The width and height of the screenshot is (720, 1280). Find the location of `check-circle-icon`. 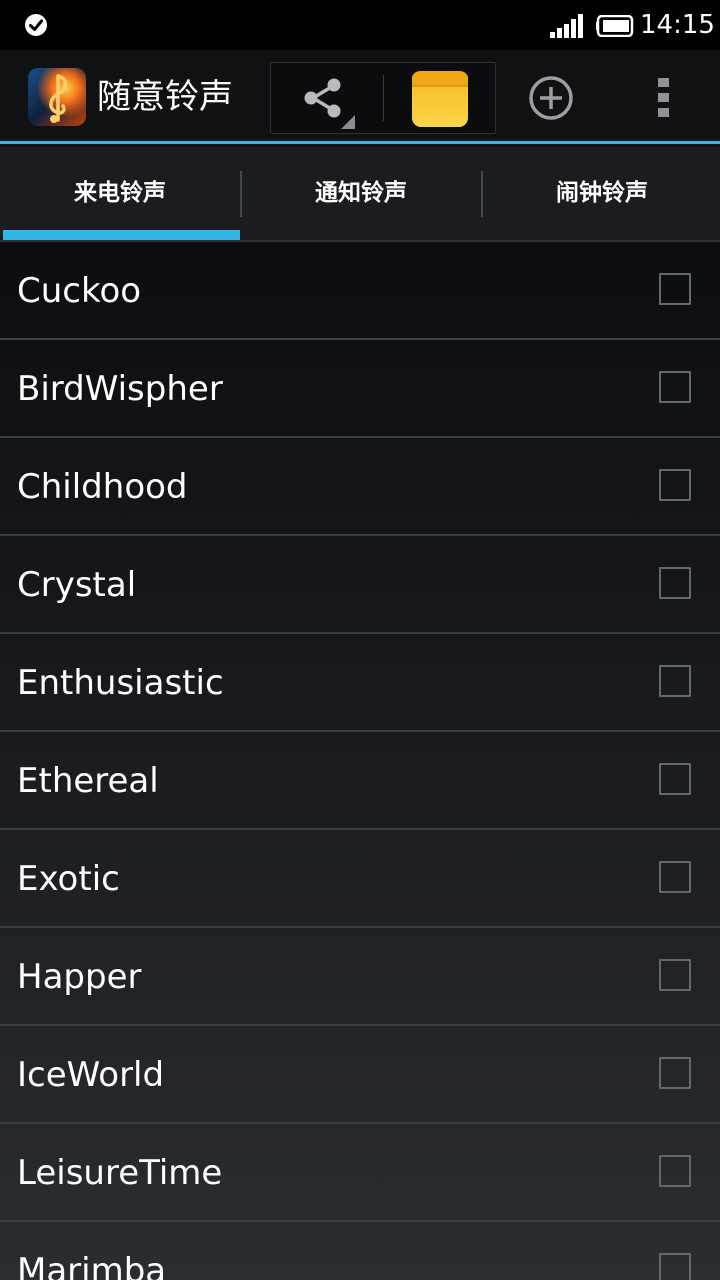

check-circle-icon is located at coordinates (36, 25).